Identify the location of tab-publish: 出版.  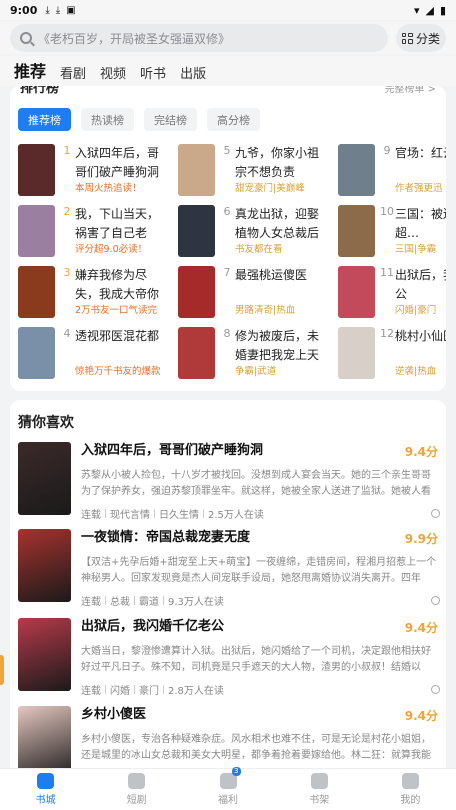
(193, 74).